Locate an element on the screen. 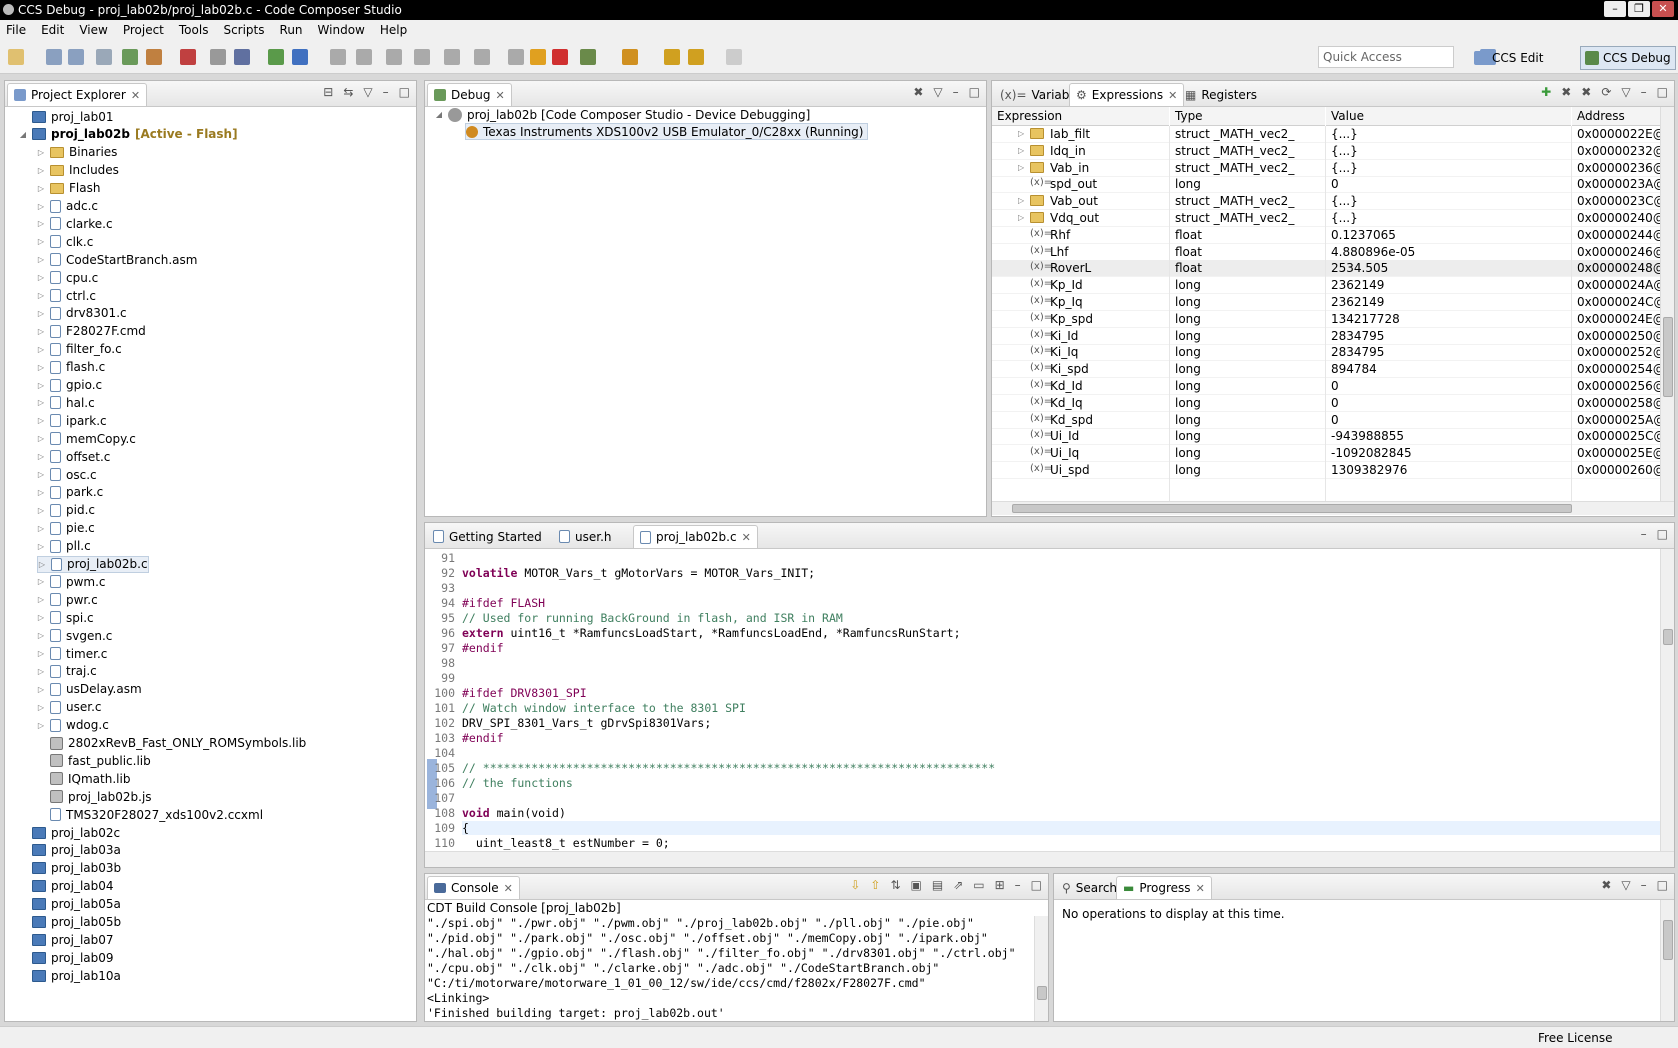  save-icon is located at coordinates (54, 57).